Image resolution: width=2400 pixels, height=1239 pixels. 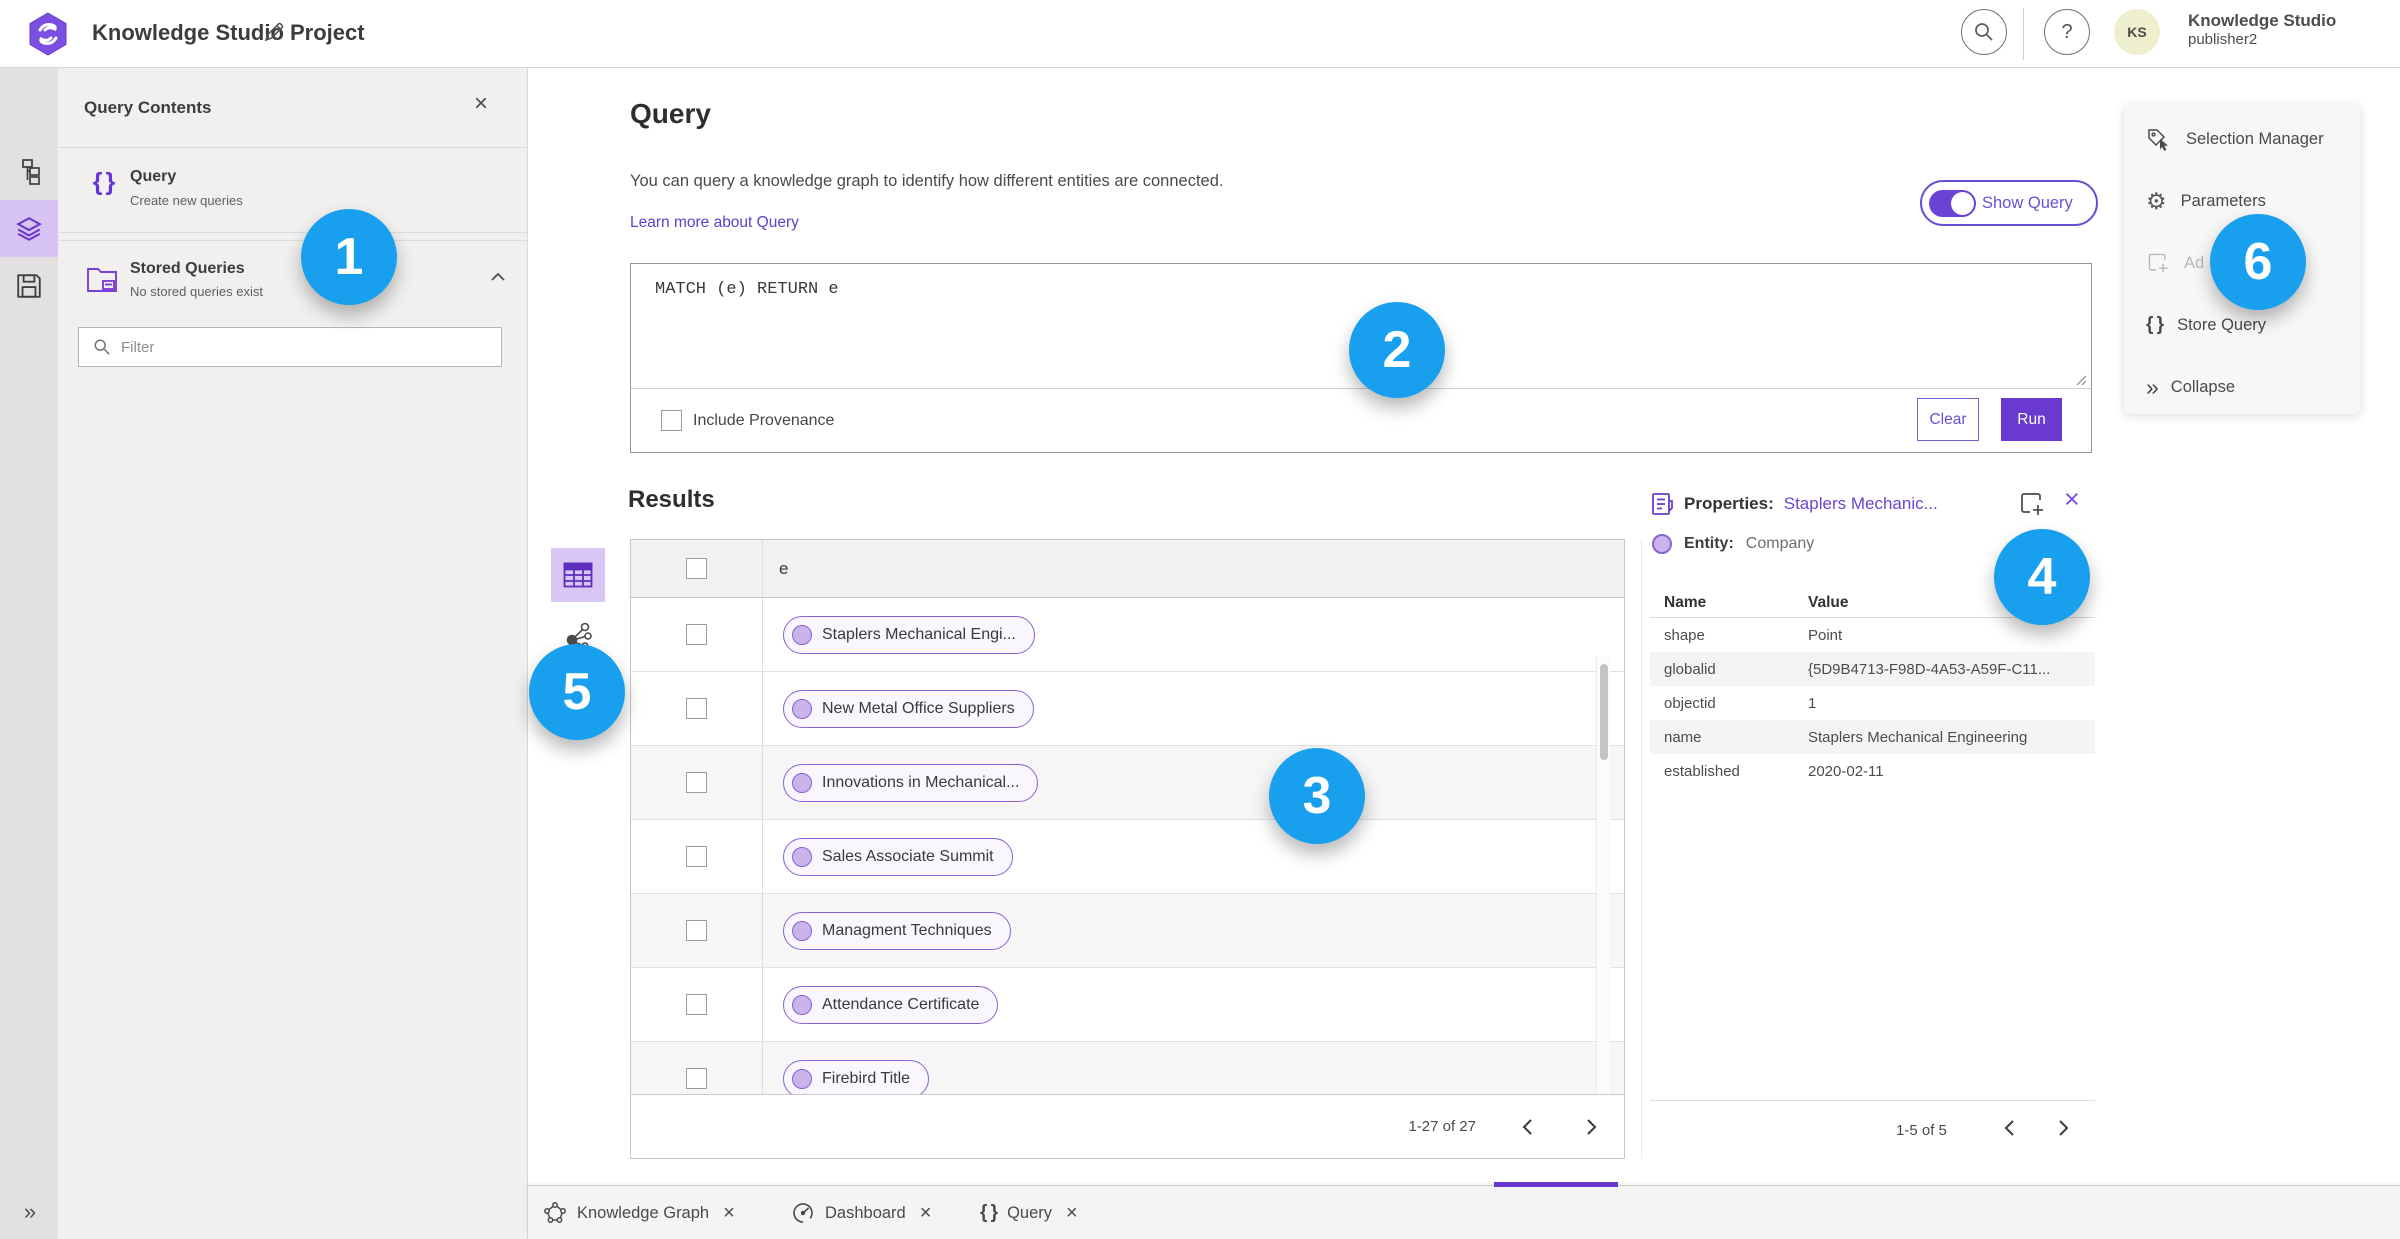 What do you see at coordinates (481, 104) in the screenshot?
I see `panel-close-icon: ×` at bounding box center [481, 104].